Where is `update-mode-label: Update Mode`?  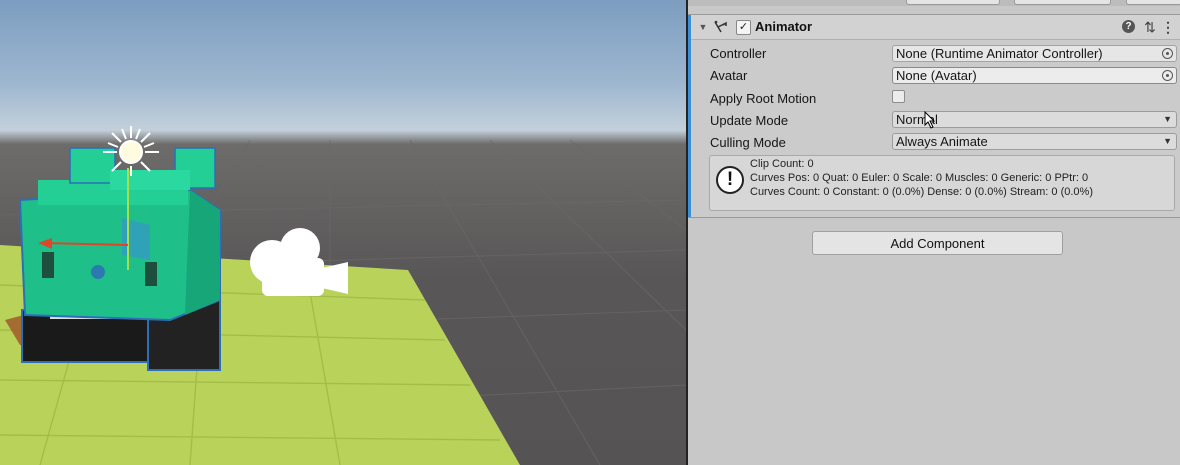
update-mode-label: Update Mode is located at coordinates (749, 120).